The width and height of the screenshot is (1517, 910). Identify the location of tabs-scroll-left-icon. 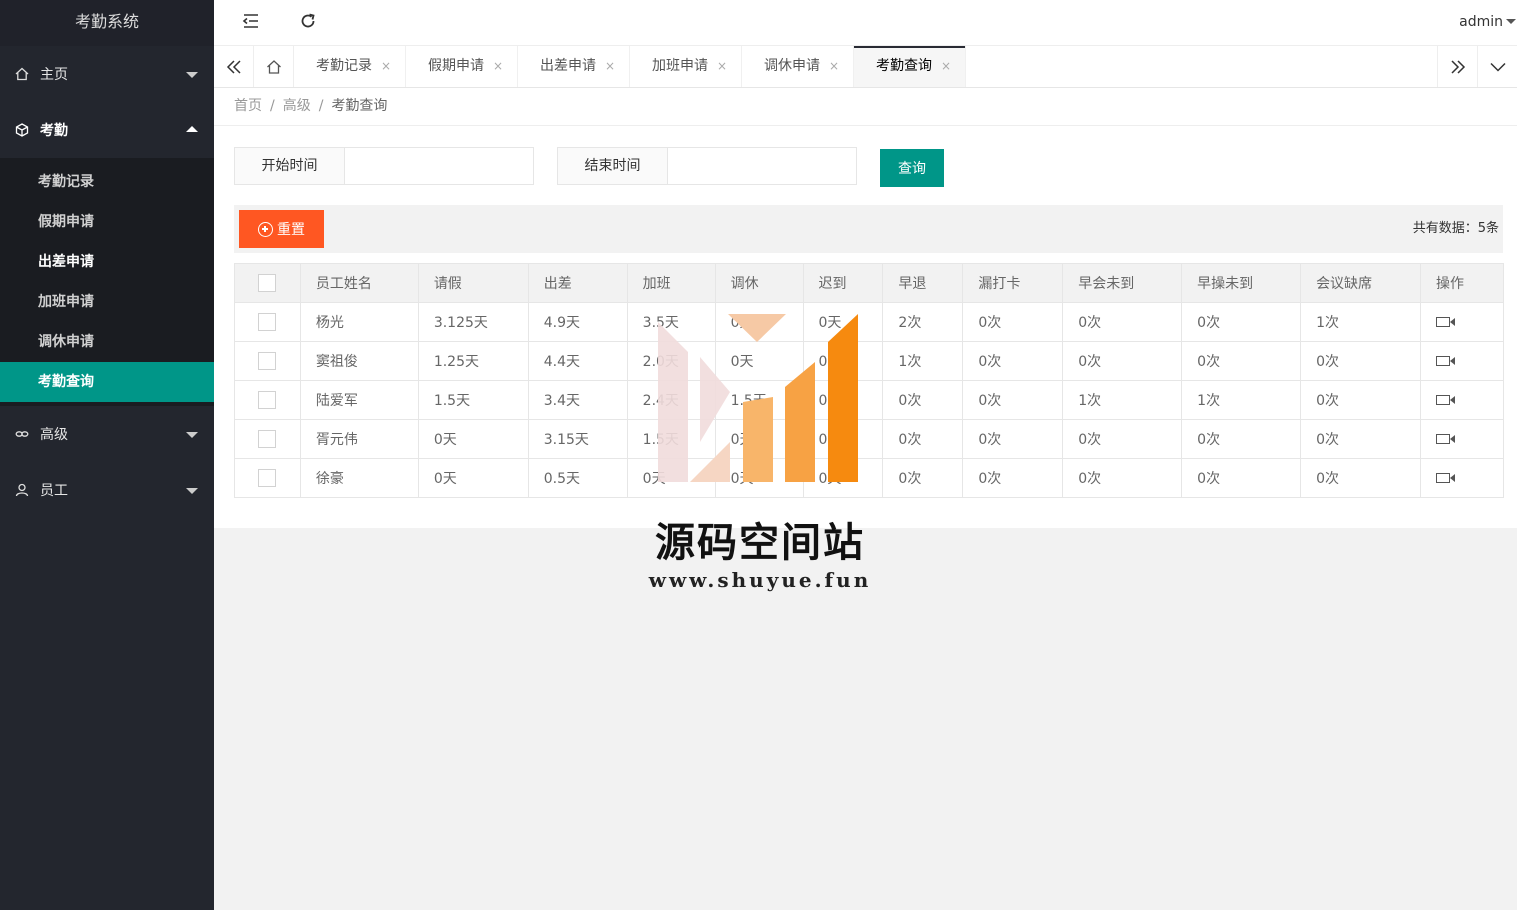
(234, 66).